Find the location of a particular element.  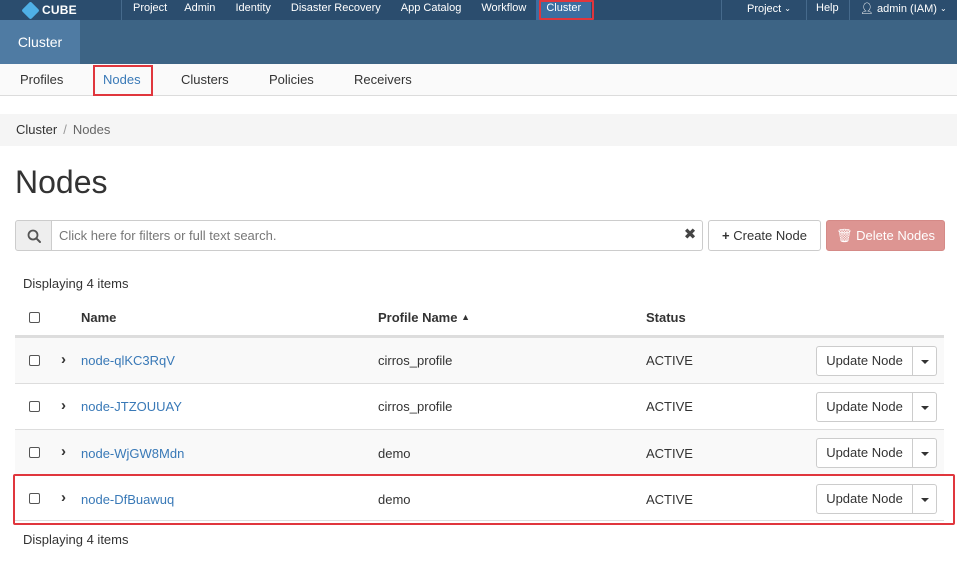

cube-logo-icon is located at coordinates (30, 10).